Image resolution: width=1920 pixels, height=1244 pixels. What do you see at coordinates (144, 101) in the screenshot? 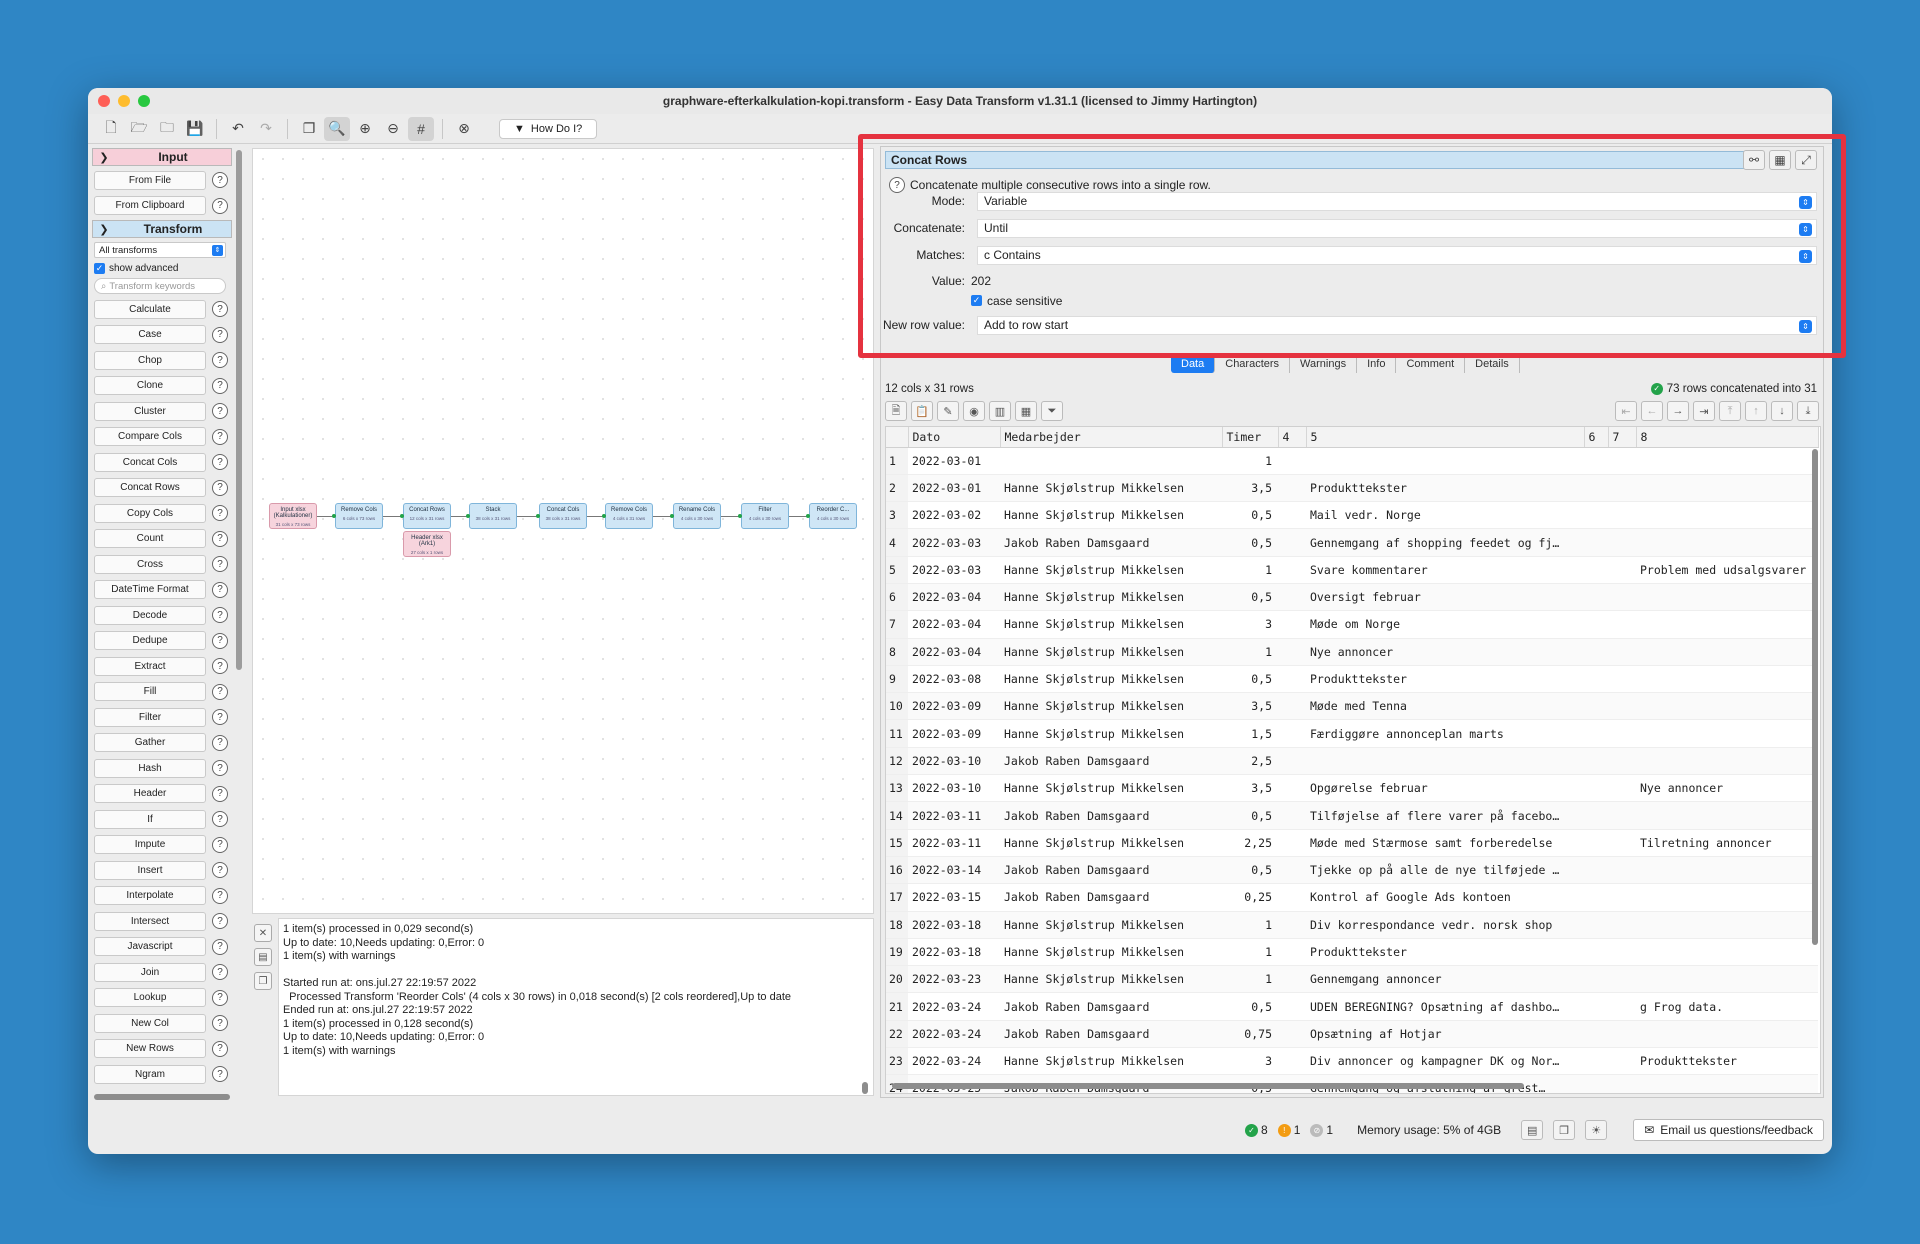
I see `maximize-window-button` at bounding box center [144, 101].